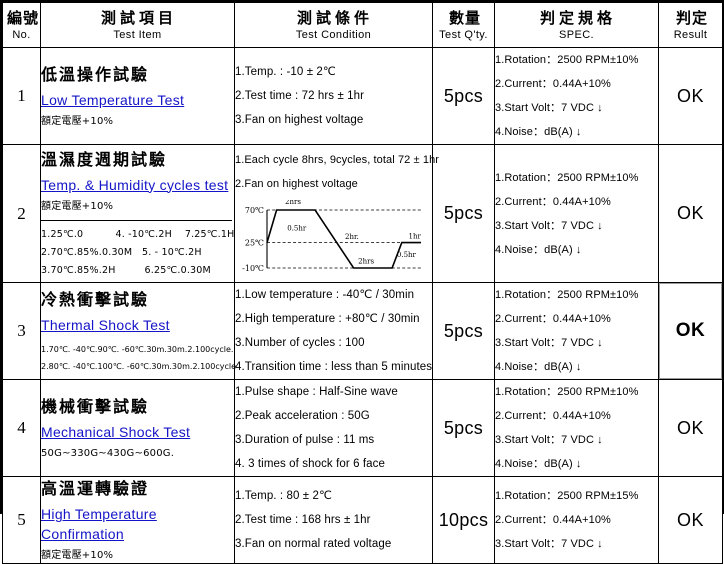 This screenshot has width=724, height=564. What do you see at coordinates (115, 432) in the screenshot?
I see `test-item-name-en-link: Mechanical Shock Test` at bounding box center [115, 432].